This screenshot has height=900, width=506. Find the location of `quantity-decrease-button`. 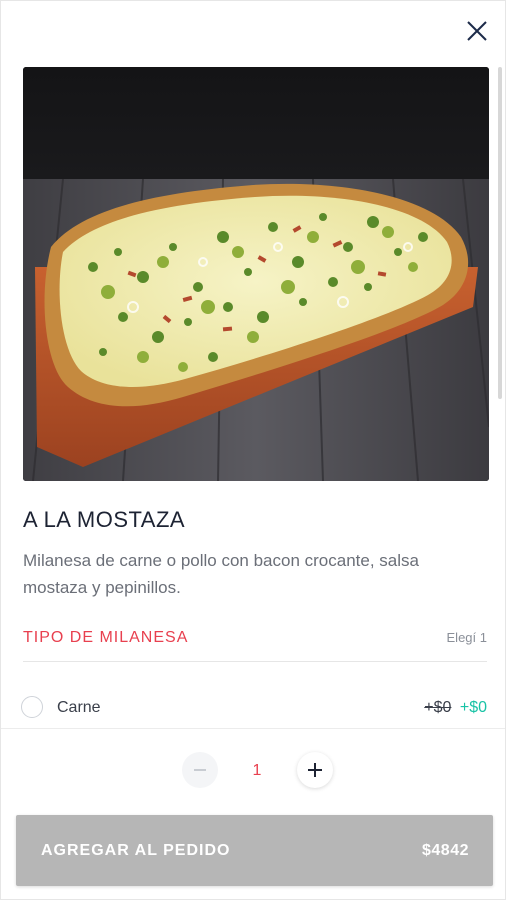

quantity-decrease-button is located at coordinates (200, 770).